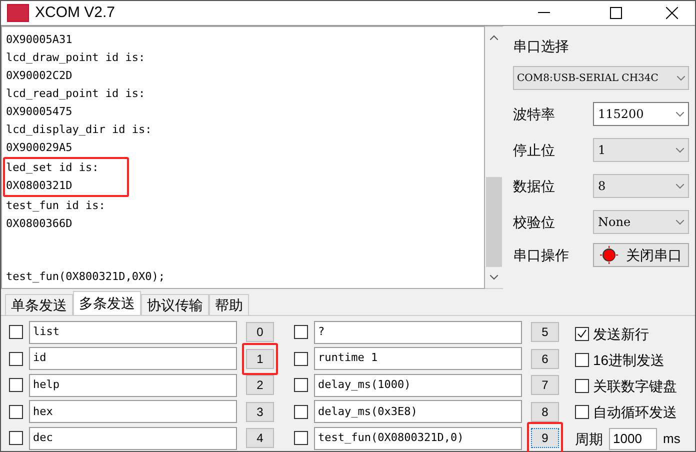 The image size is (696, 452). Describe the element at coordinates (18, 13) in the screenshot. I see `app-logo-icon` at that location.